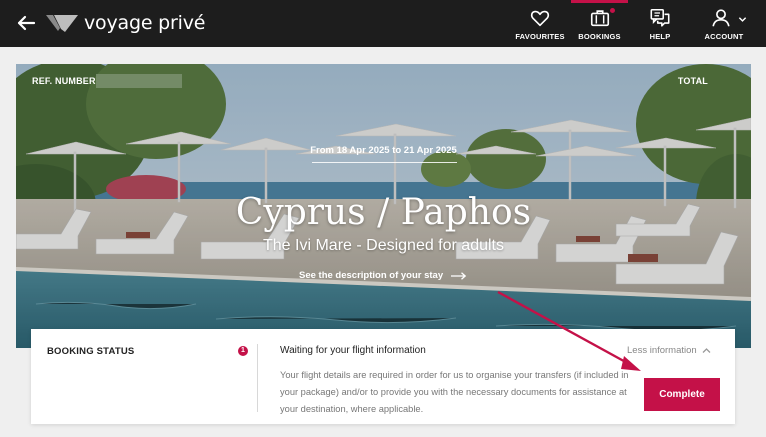 The image size is (766, 437). What do you see at coordinates (692, 81) in the screenshot?
I see `total-label: TOTAL` at bounding box center [692, 81].